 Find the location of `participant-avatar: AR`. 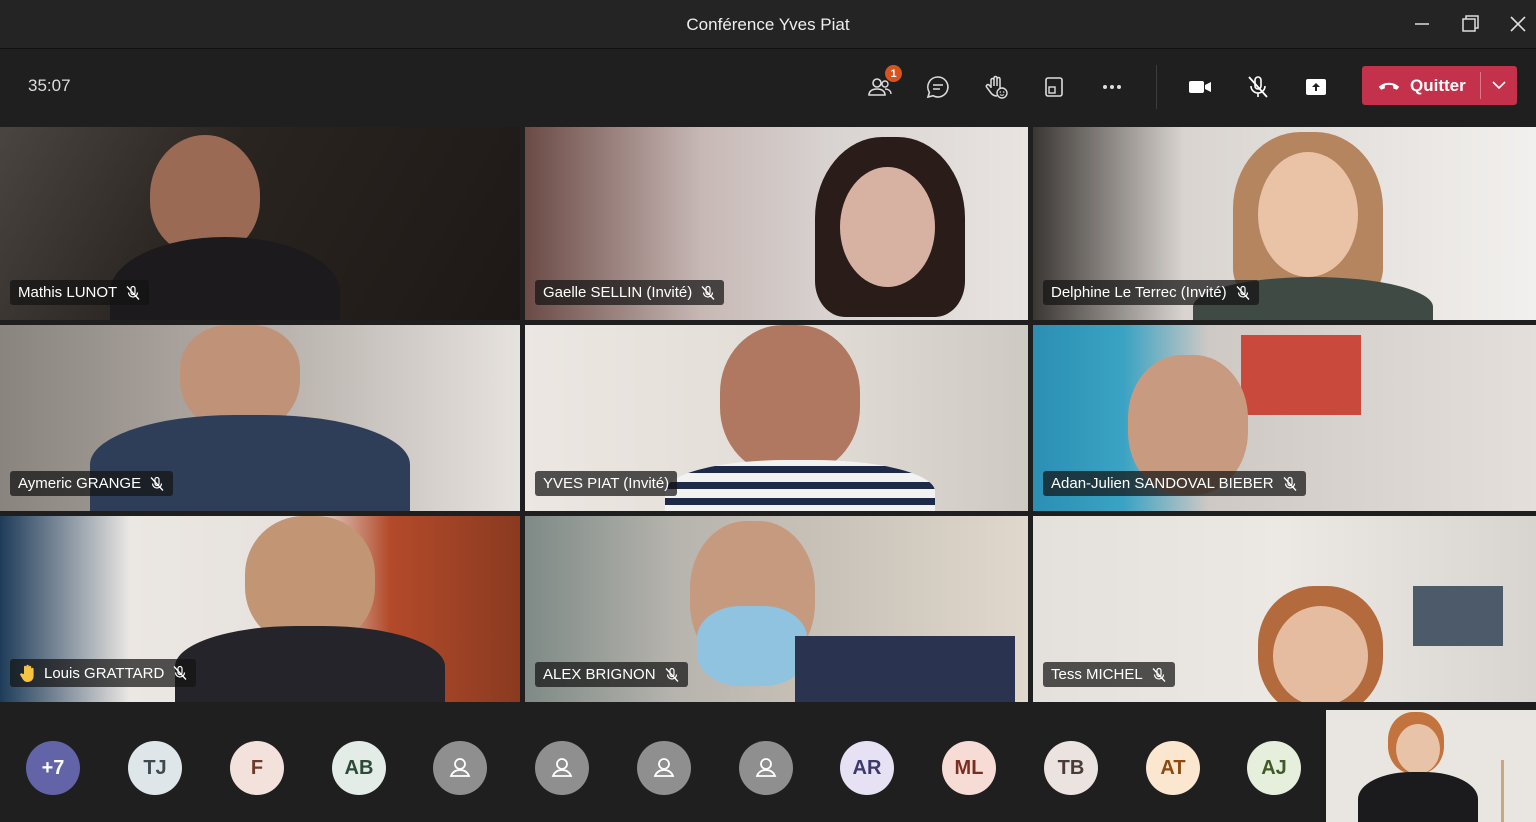

participant-avatar: AR is located at coordinates (867, 768).